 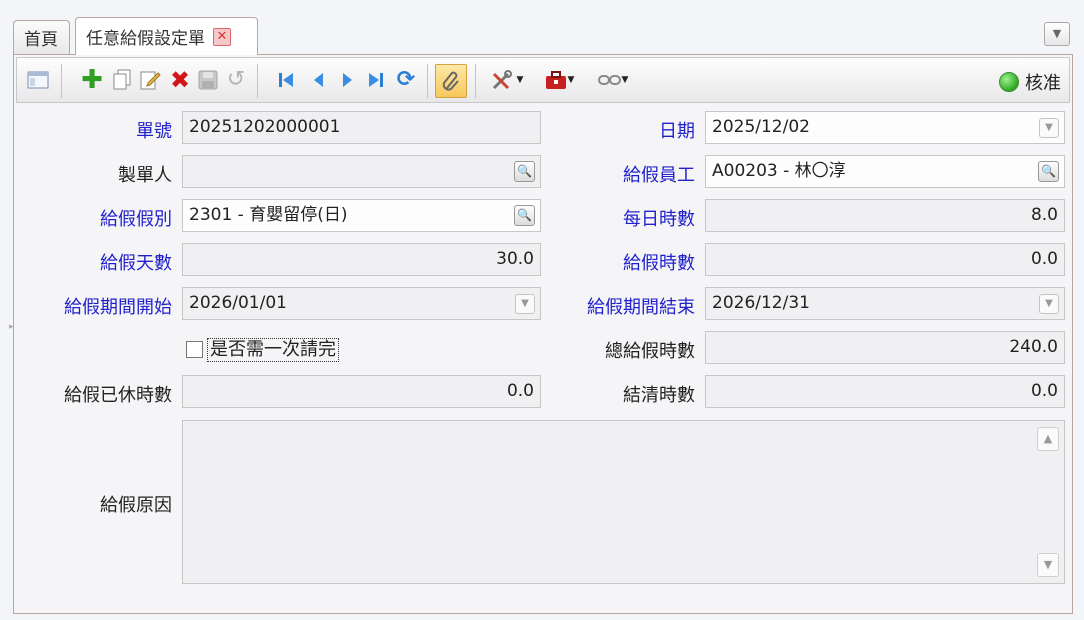 I want to click on attachment-icon, so click(x=451, y=81).